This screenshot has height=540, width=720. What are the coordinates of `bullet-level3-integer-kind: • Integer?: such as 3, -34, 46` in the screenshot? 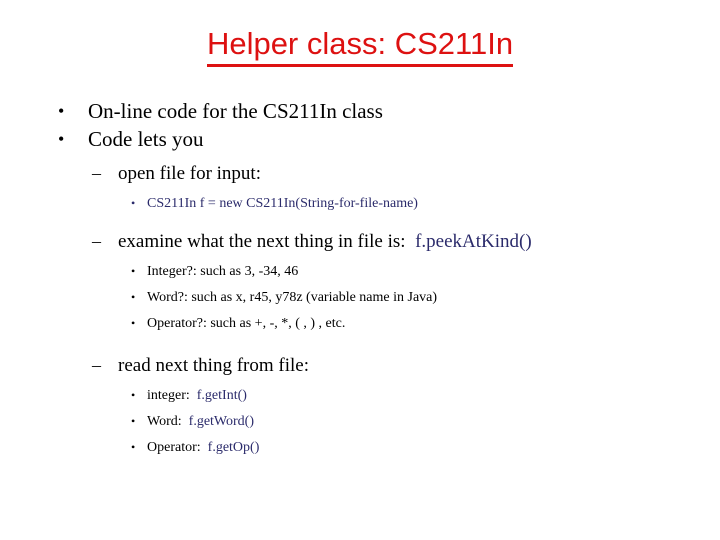 It's located at (360, 271).